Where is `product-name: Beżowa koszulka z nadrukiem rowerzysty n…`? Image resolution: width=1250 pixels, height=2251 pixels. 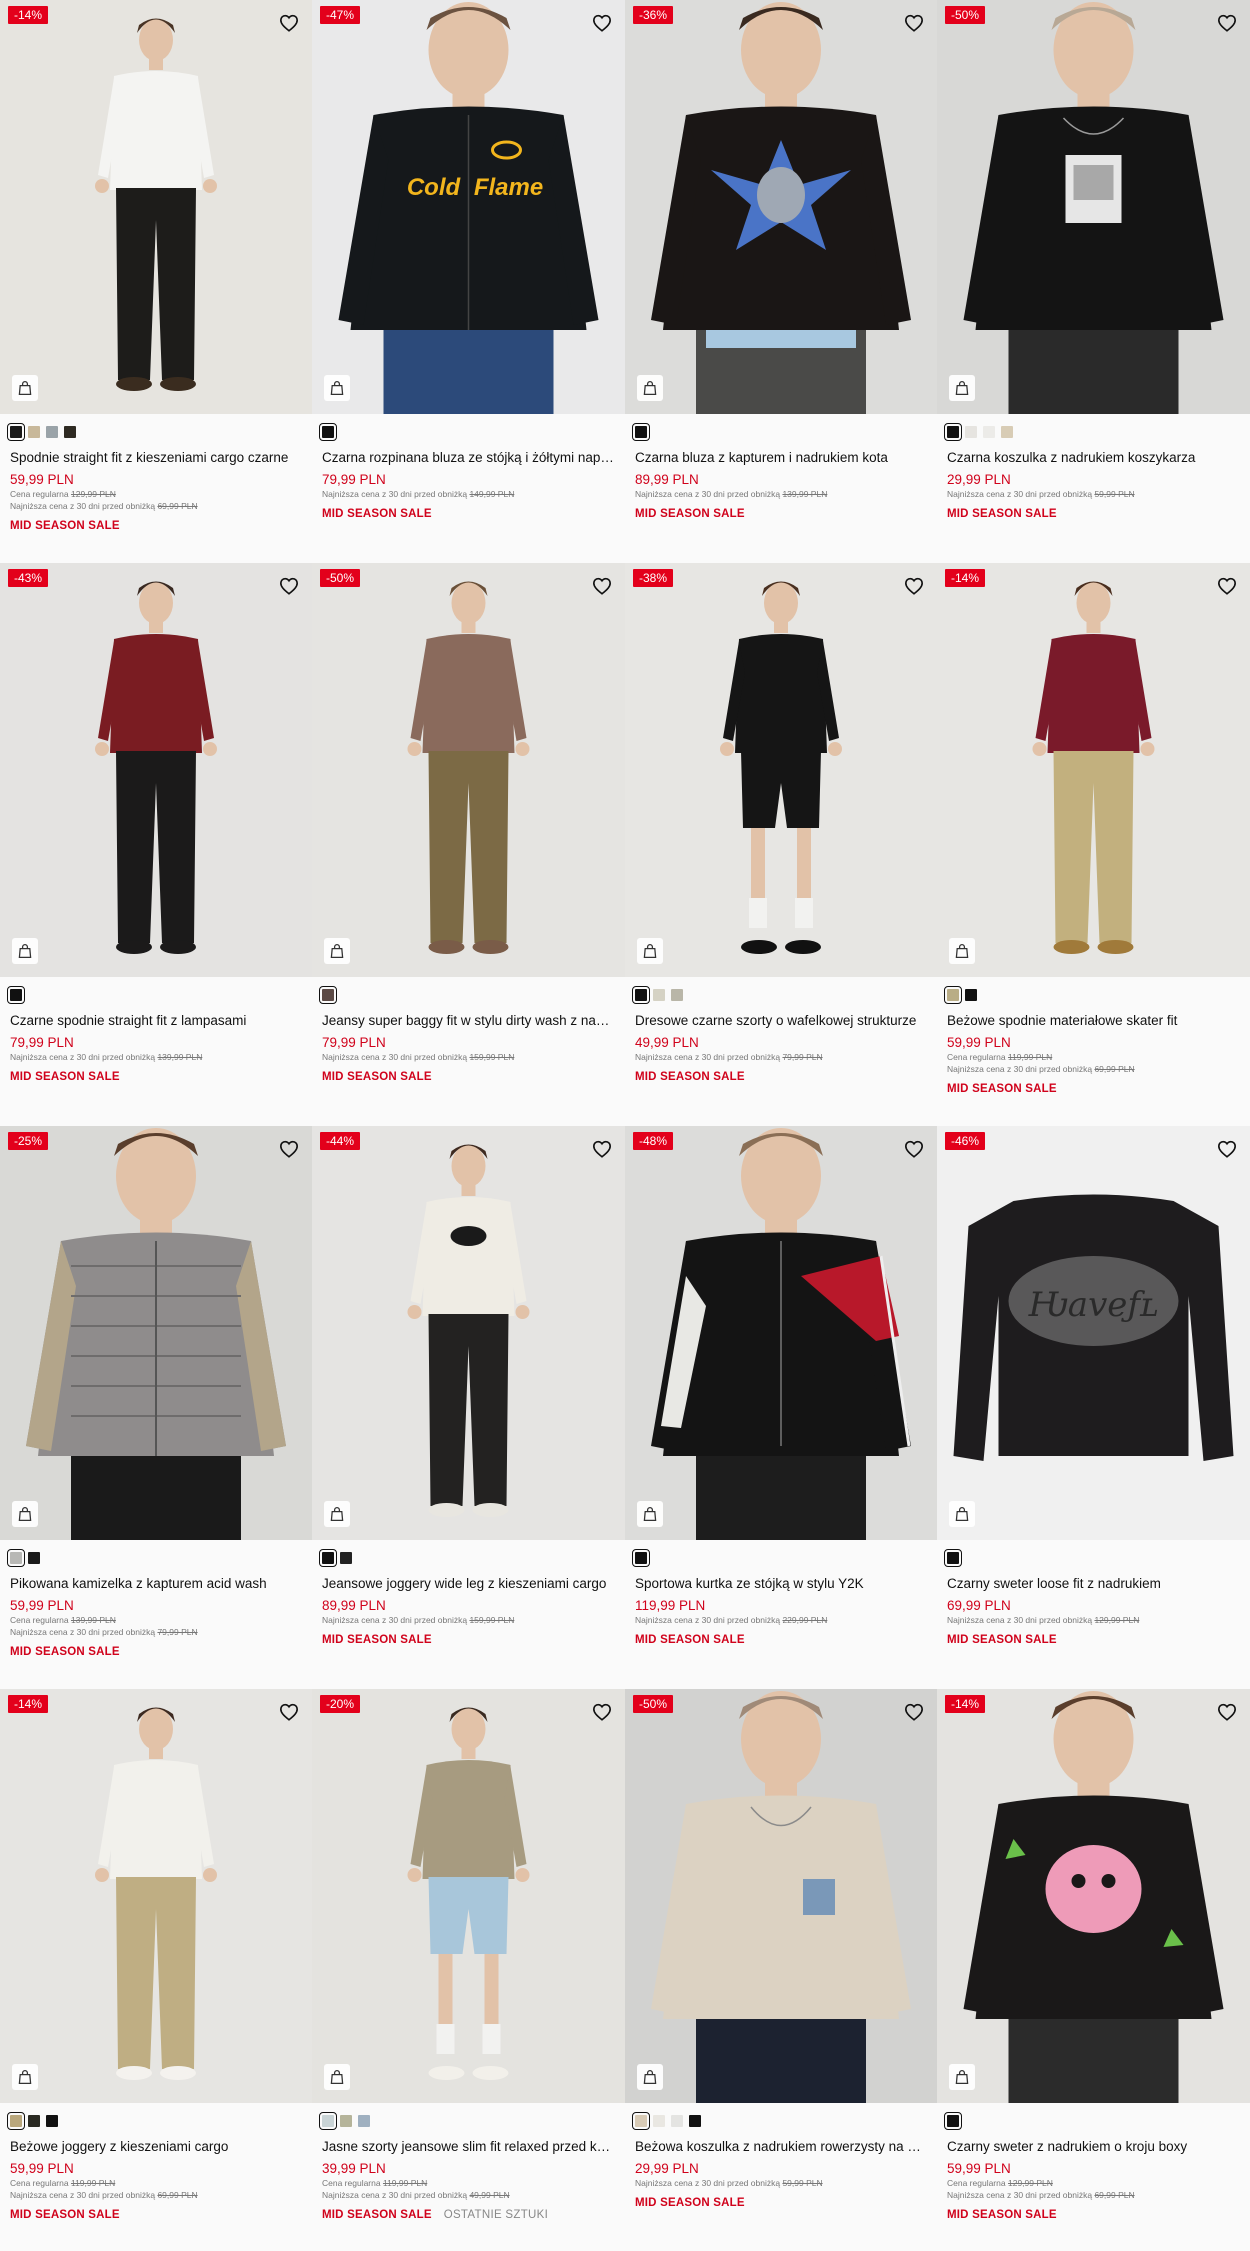 product-name: Beżowa koszulka z nadrukiem rowerzysty n… is located at coordinates (781, 2146).